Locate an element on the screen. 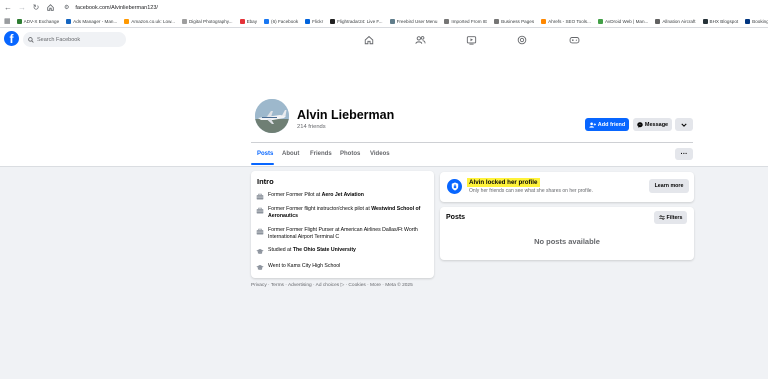 The height and width of the screenshot is (379, 768). bookmark-label: (6) Facebook is located at coordinates (285, 21).